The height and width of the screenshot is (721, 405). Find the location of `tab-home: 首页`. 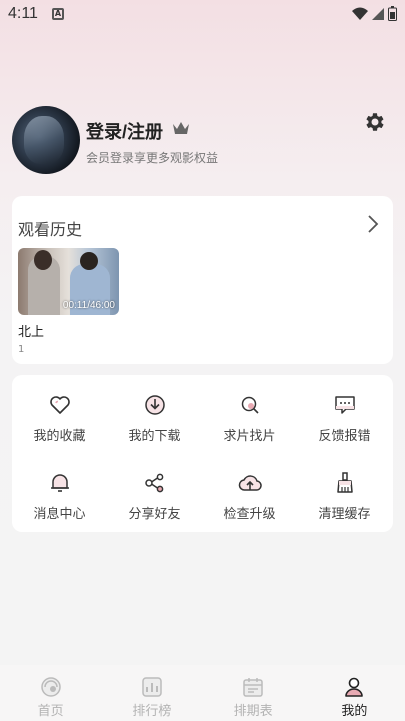

tab-home: 首页 is located at coordinates (50, 693).